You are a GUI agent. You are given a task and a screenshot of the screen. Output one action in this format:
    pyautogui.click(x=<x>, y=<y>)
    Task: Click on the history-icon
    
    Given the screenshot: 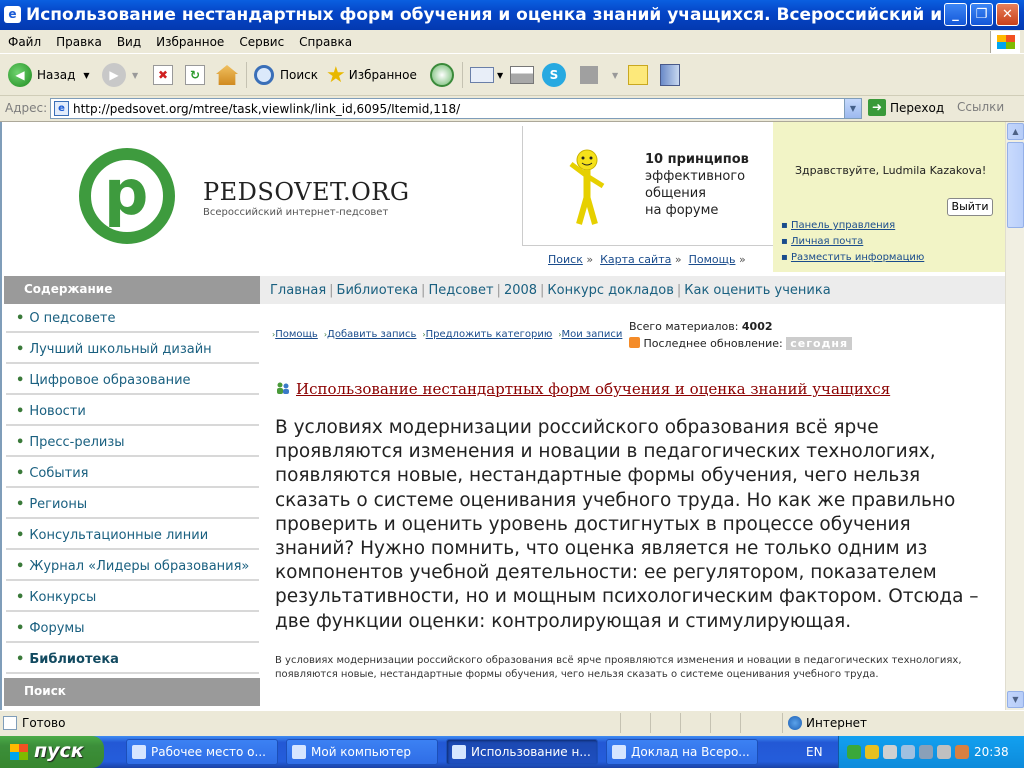 What is the action you would take?
    pyautogui.click(x=442, y=75)
    